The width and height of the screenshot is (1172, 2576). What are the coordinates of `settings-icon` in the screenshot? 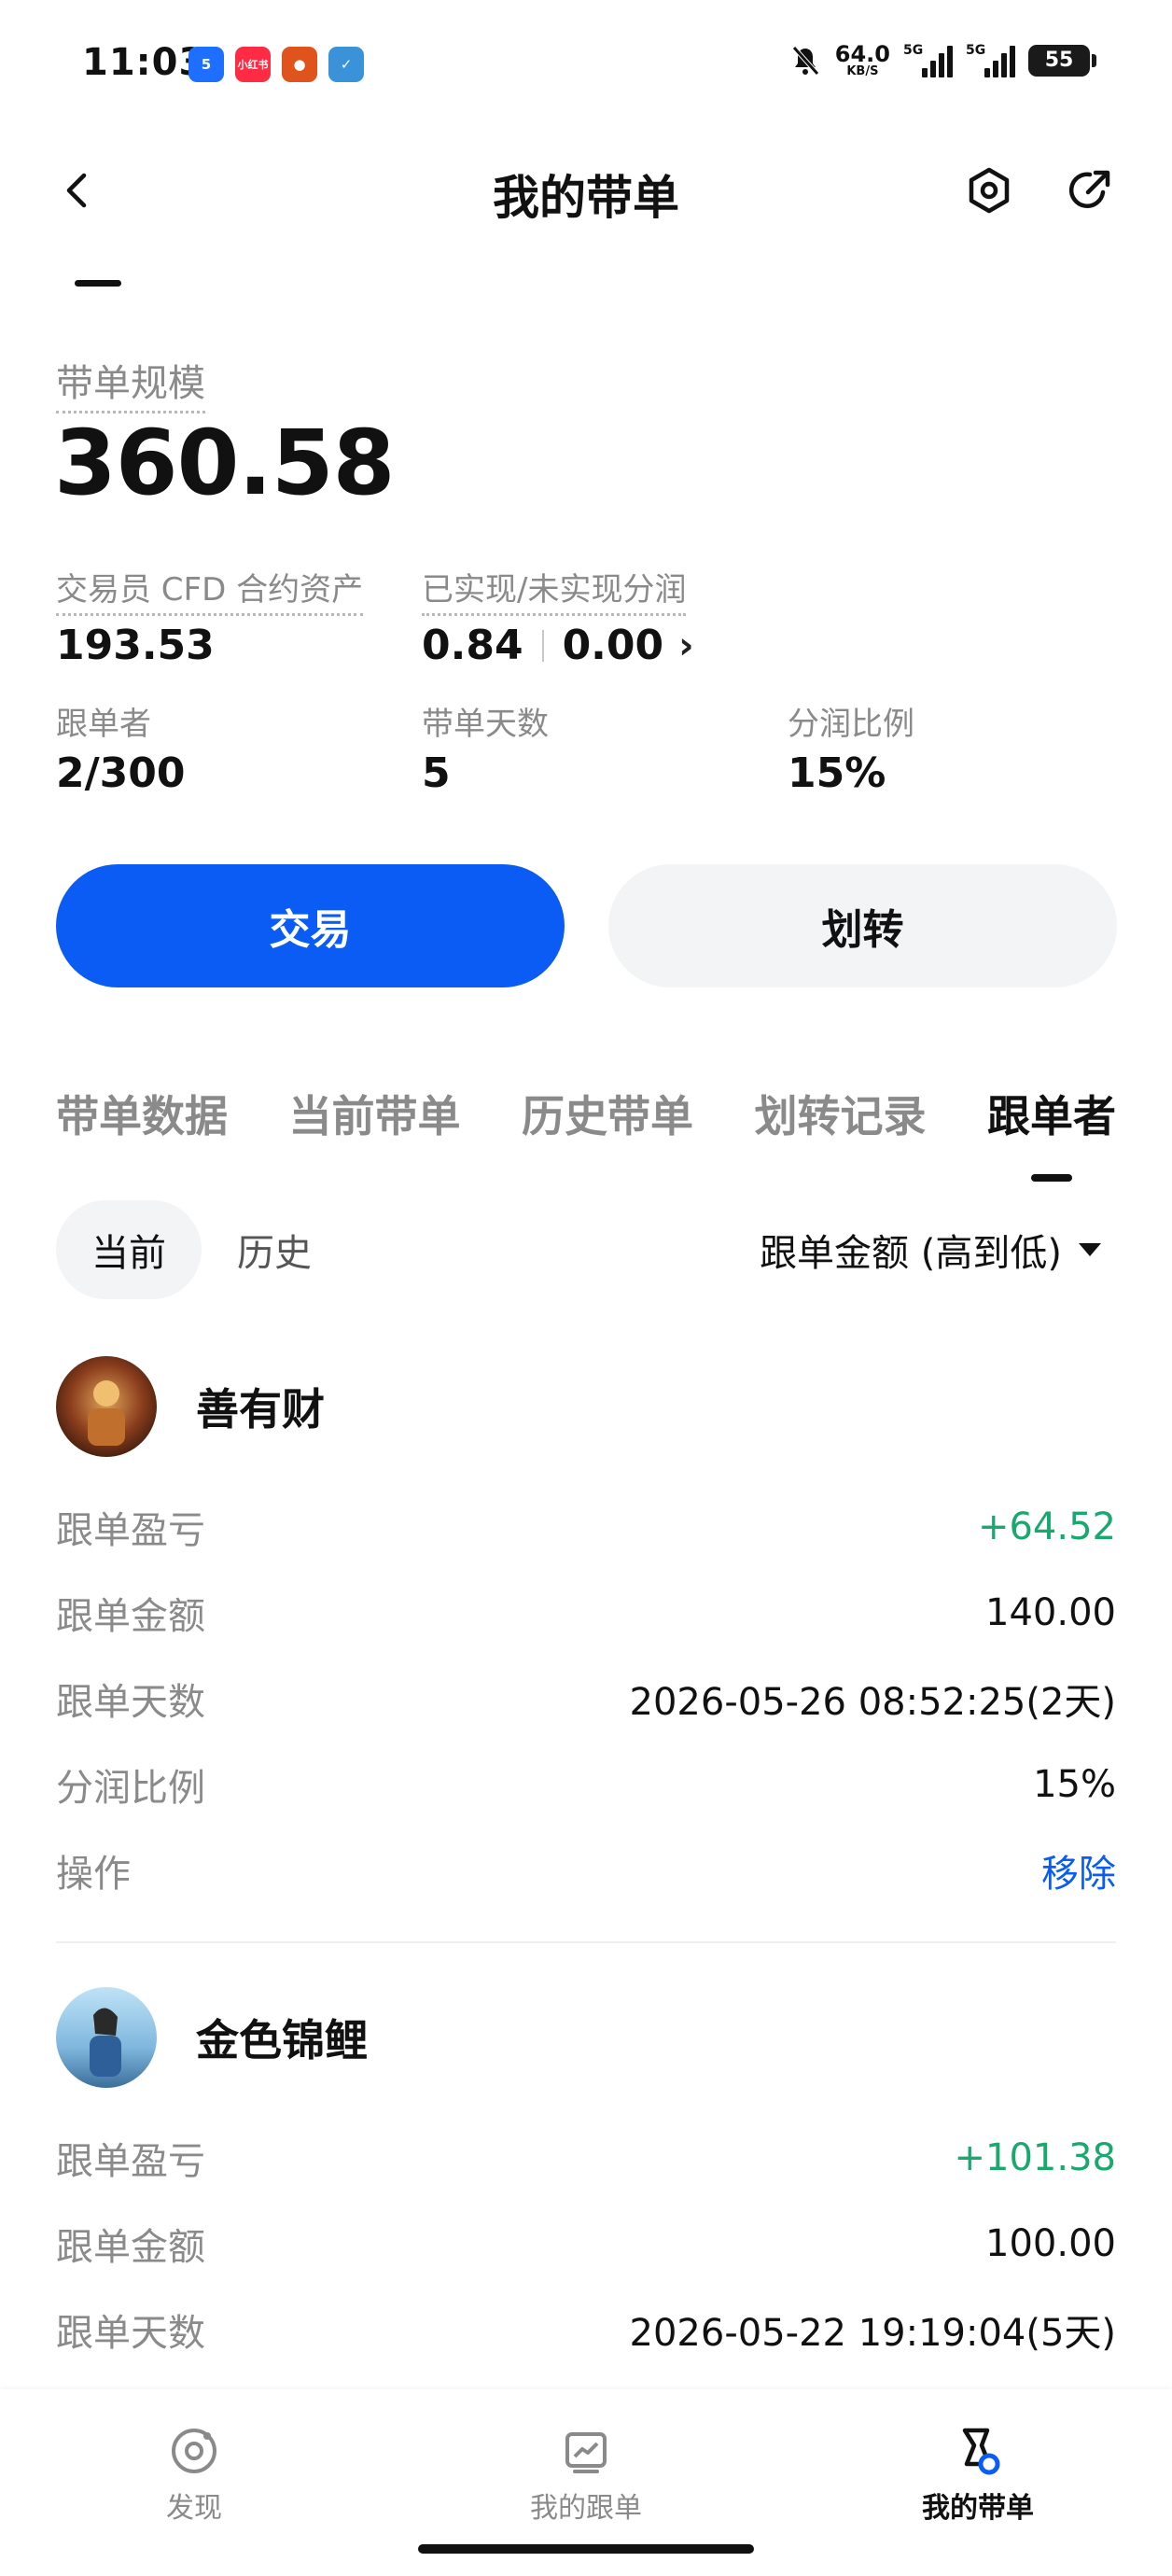 It's located at (989, 190).